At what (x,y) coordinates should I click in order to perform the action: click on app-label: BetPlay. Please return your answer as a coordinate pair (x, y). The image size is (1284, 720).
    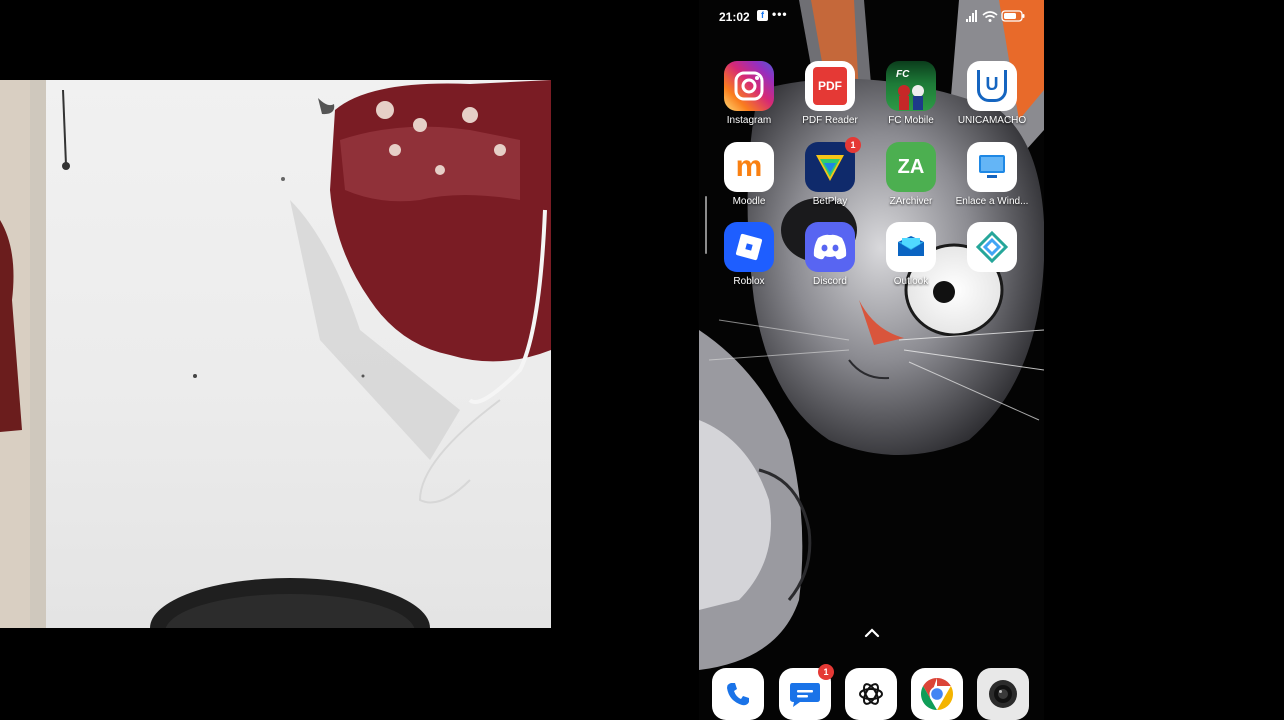
    Looking at the image, I should click on (830, 201).